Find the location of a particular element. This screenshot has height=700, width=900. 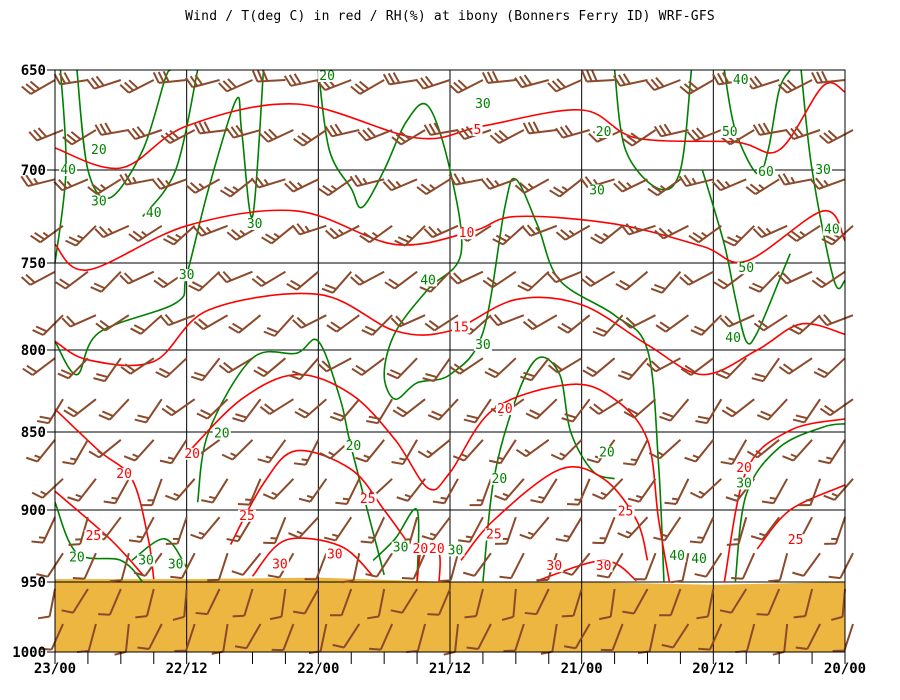

rh-label: 60 is located at coordinates (766, 172).